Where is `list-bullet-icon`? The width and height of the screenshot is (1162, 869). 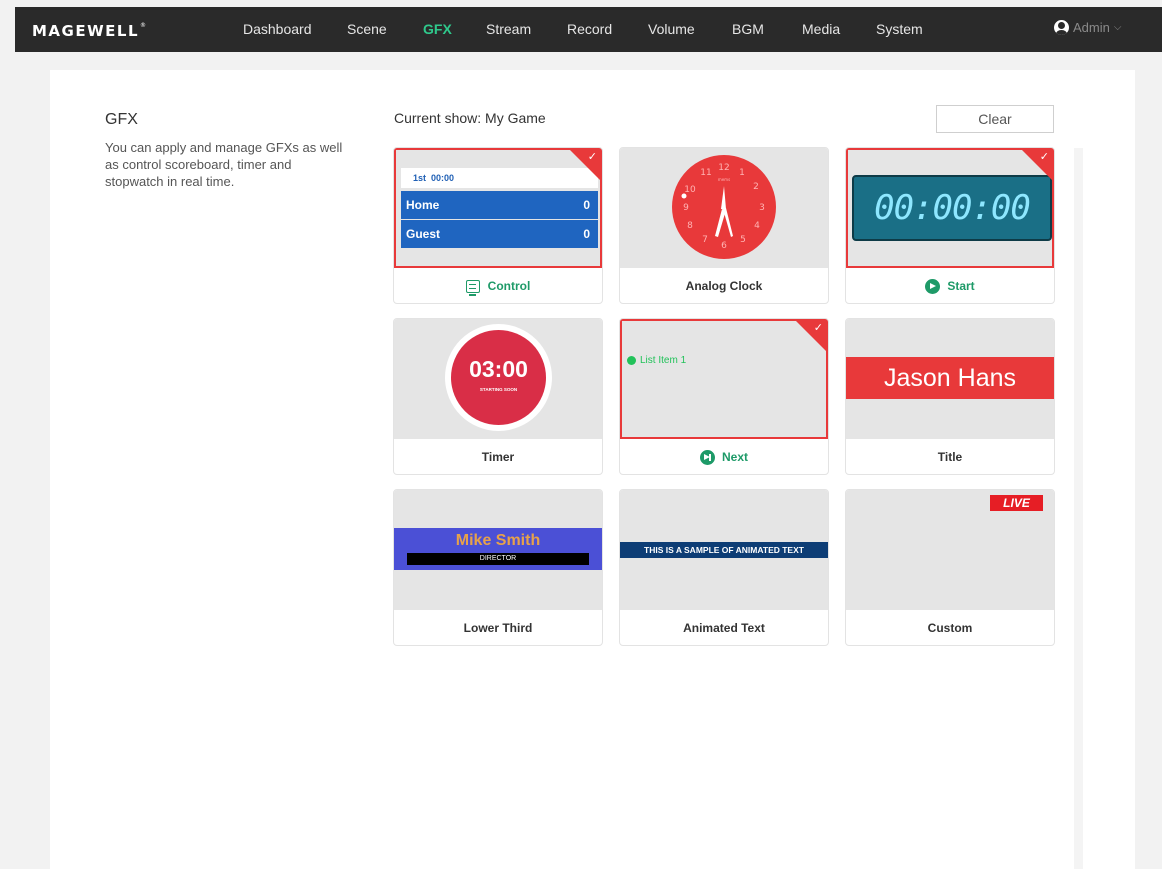 list-bullet-icon is located at coordinates (631, 360).